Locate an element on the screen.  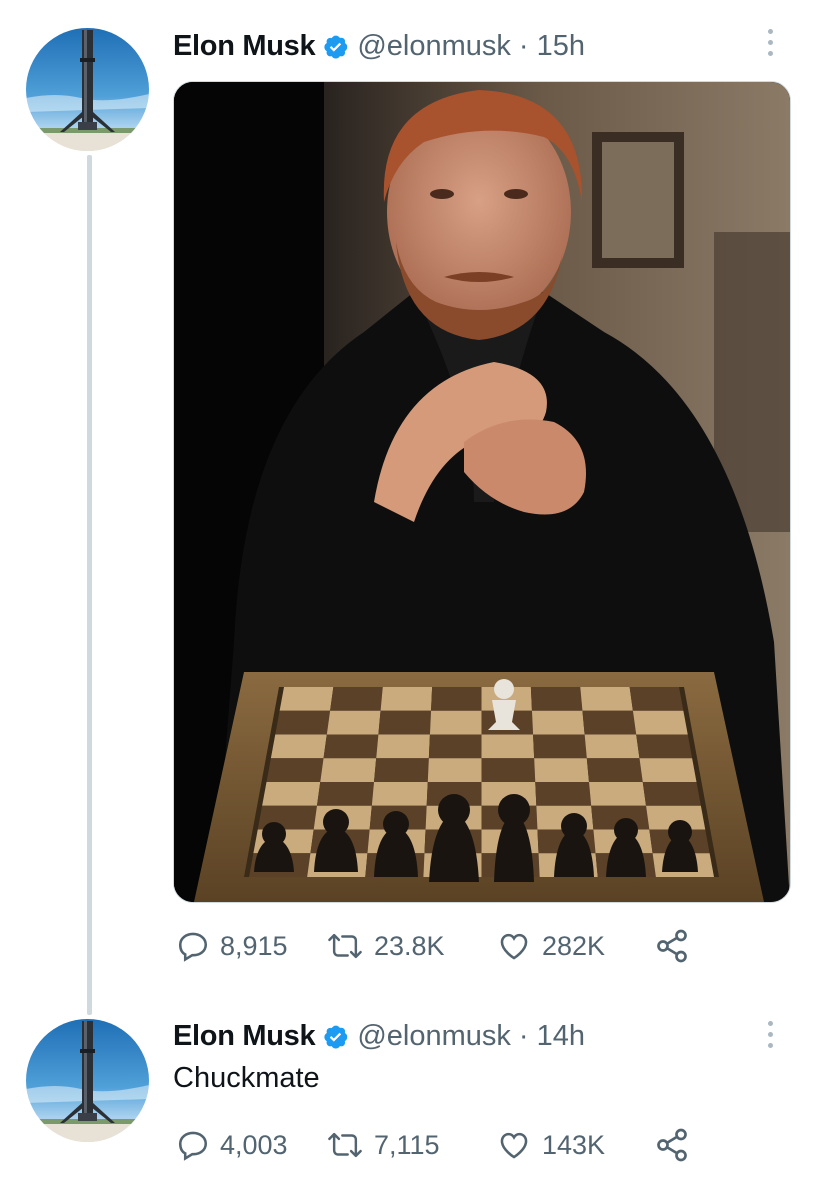
chess-pieces is located at coordinates (476, 780).